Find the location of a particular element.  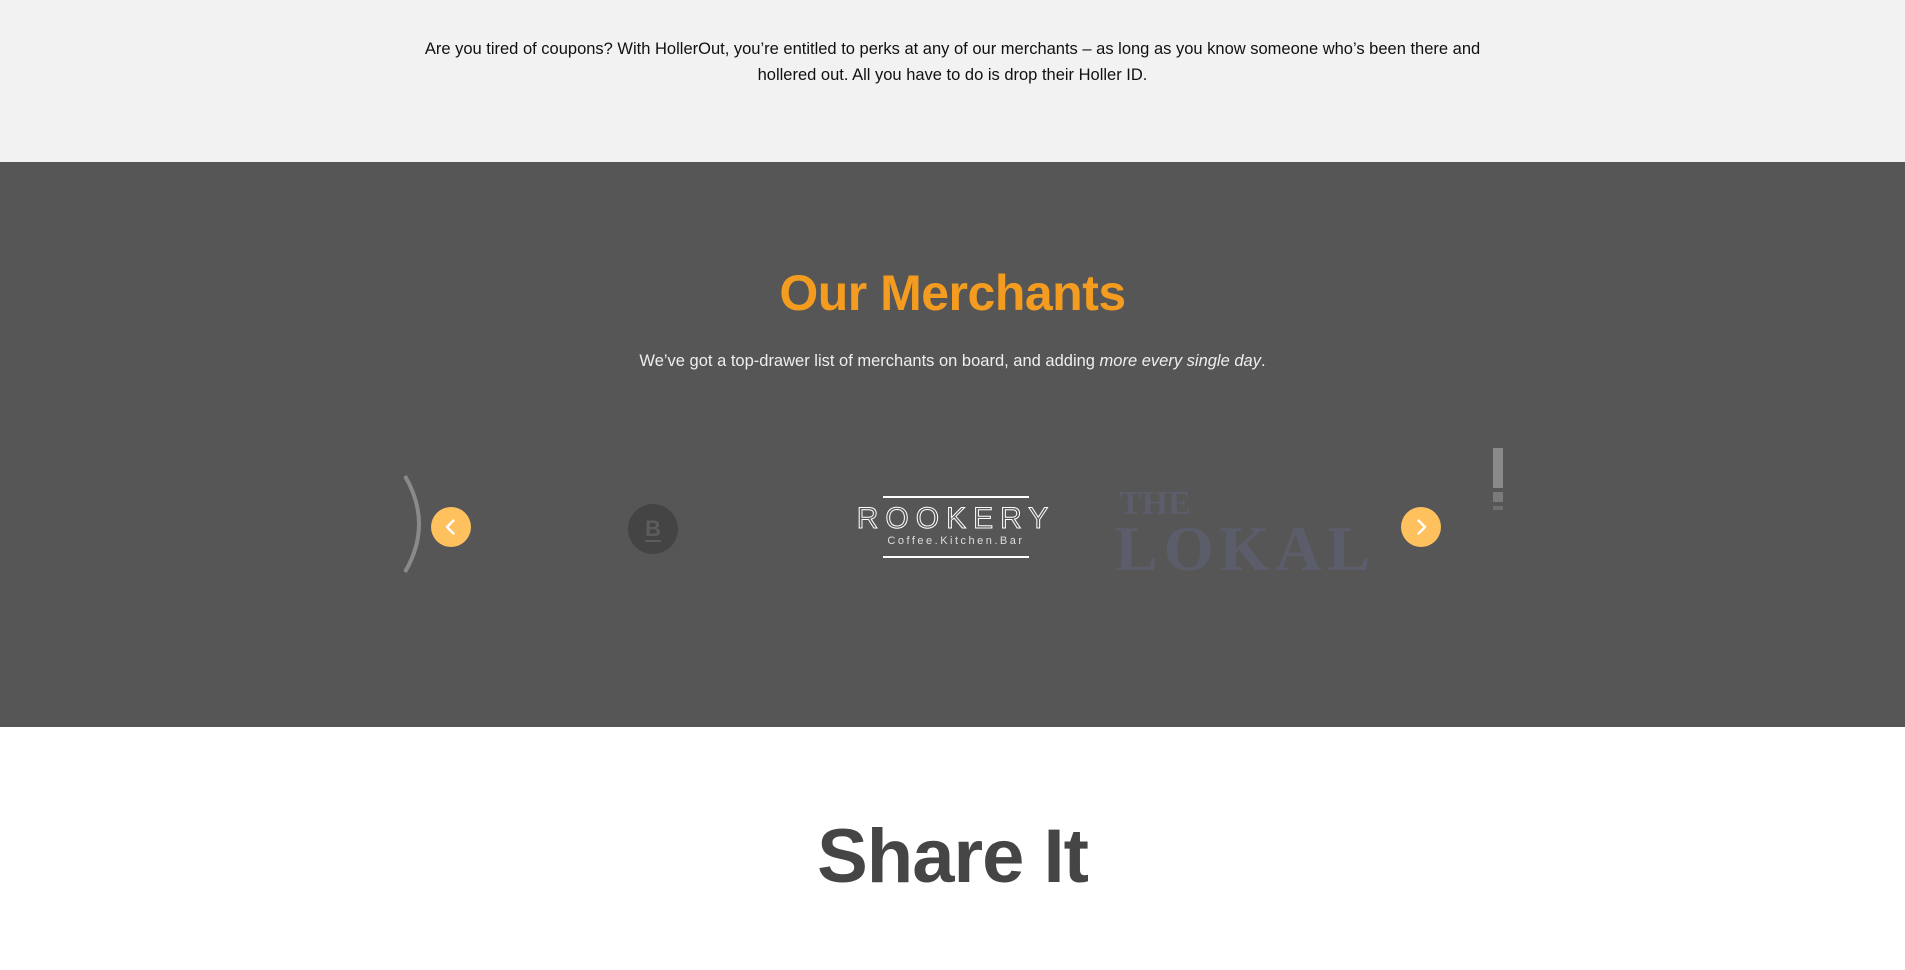

share-title: Share It is located at coordinates (953, 856).